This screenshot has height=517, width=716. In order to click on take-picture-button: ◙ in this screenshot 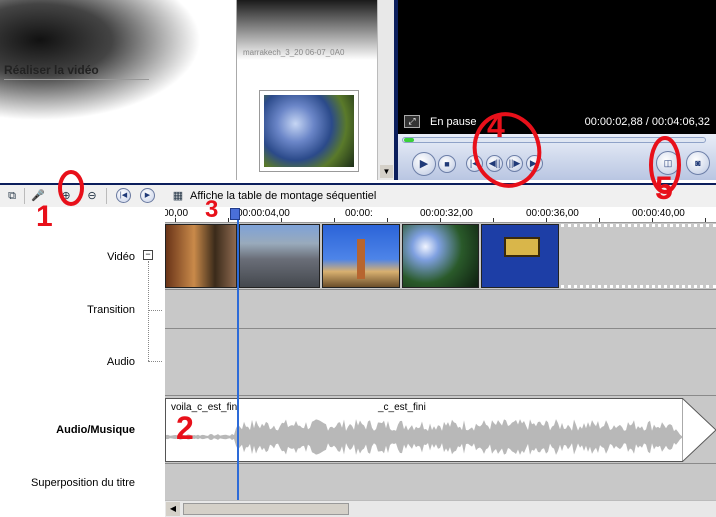, I will do `click(698, 163)`.